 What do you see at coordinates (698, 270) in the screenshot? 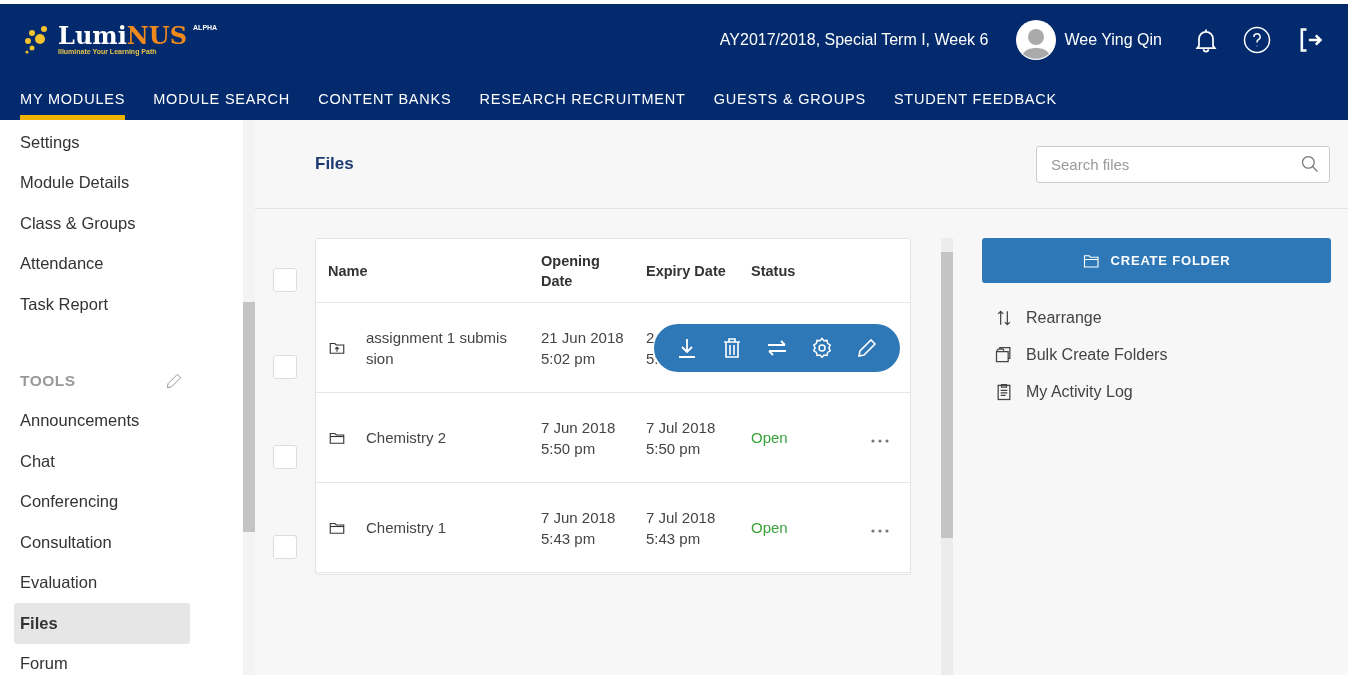
I see `column-header: Expiry Date` at bounding box center [698, 270].